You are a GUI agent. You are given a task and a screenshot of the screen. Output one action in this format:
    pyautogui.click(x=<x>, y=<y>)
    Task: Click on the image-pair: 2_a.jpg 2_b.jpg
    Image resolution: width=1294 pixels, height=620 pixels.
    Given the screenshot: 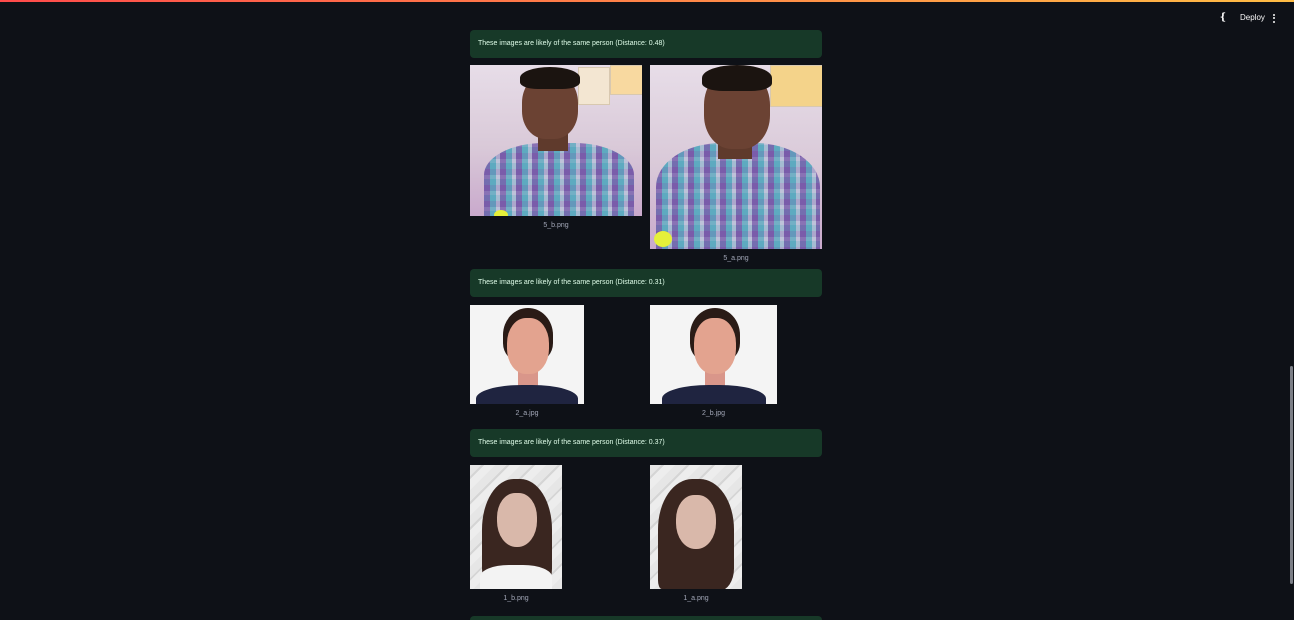 What is the action you would take?
    pyautogui.click(x=646, y=367)
    